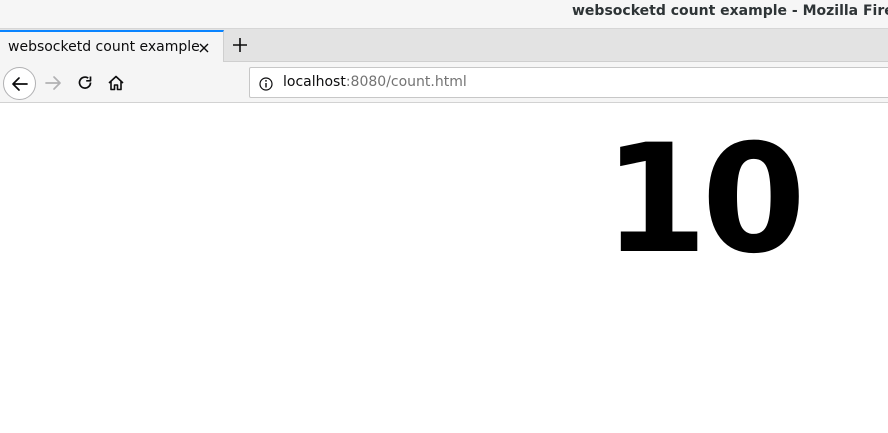 This screenshot has height=433, width=888. I want to click on navigation-toolbar: localhost:8080/count.html, so click(444, 82).